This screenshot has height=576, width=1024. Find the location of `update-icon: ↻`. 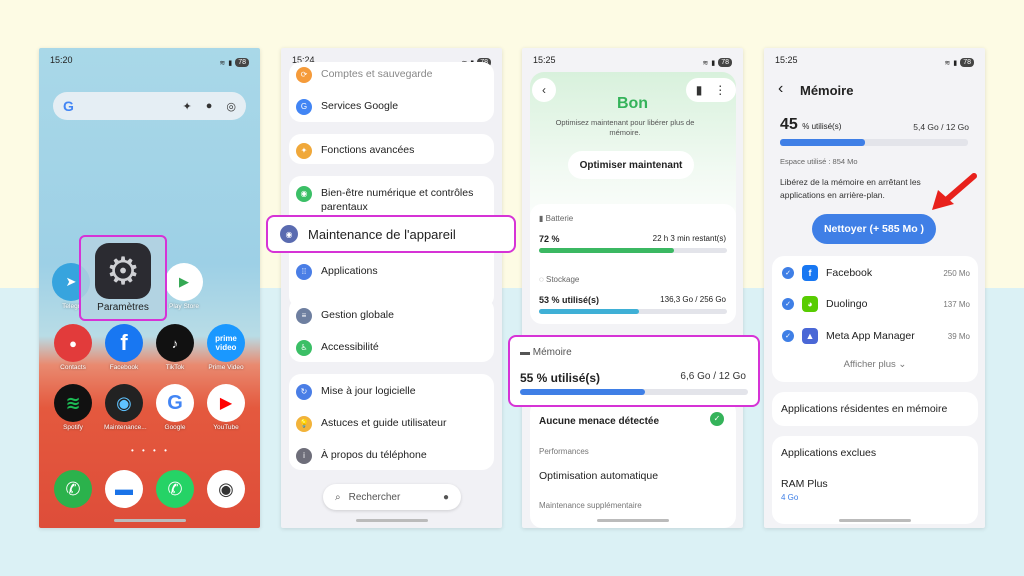

update-icon: ↻ is located at coordinates (304, 392).